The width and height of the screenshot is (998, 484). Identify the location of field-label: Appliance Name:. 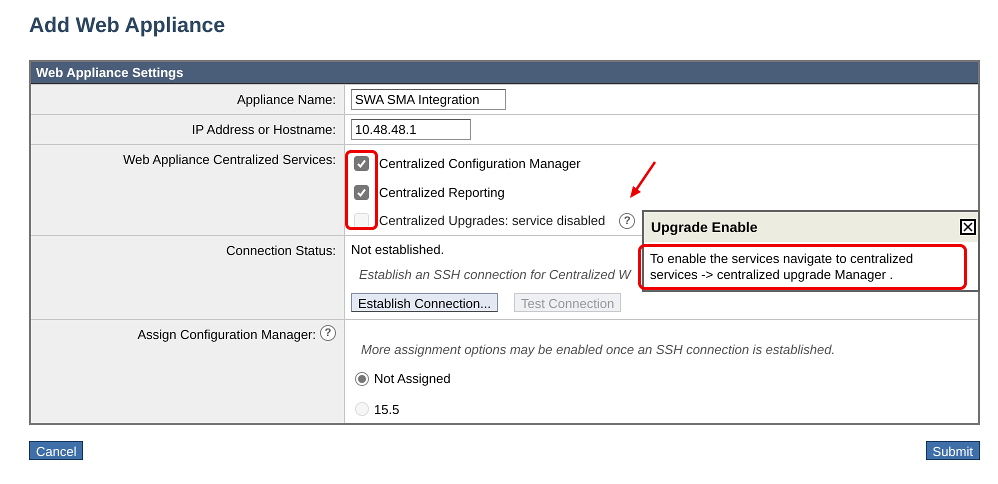
(286, 100).